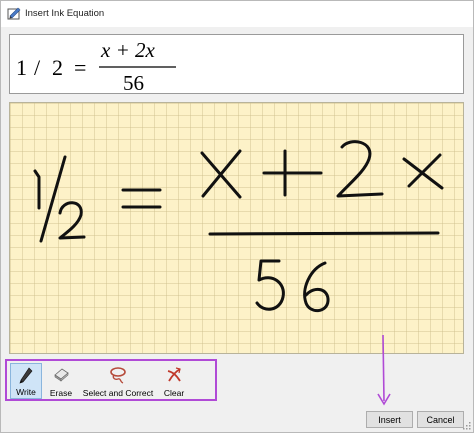 This screenshot has height=433, width=474. I want to click on eraser-icon, so click(61, 375).